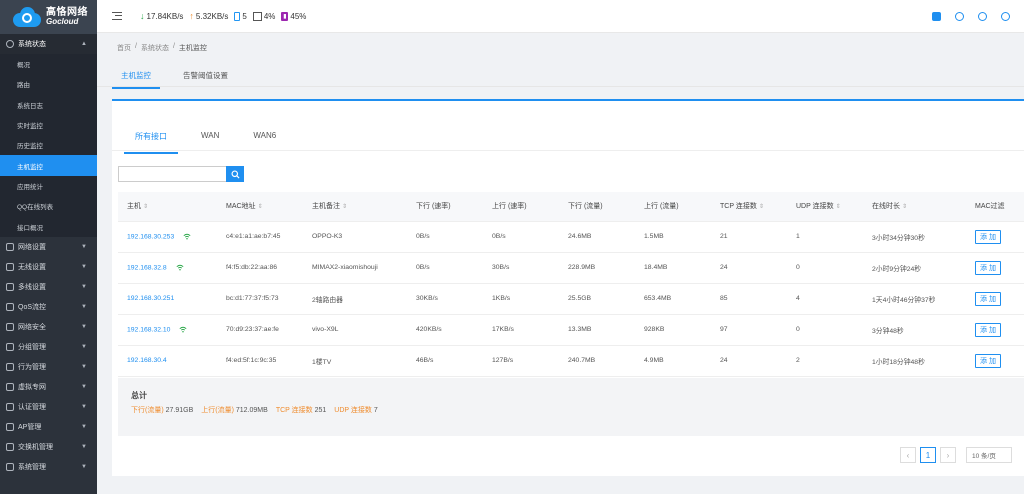 This screenshot has height=494, width=1024. Describe the element at coordinates (560, 16) in the screenshot. I see `topbar: ↓ 17.84KB/s ↑ 5.32KB/s 5 4% ▮ 45%` at that location.